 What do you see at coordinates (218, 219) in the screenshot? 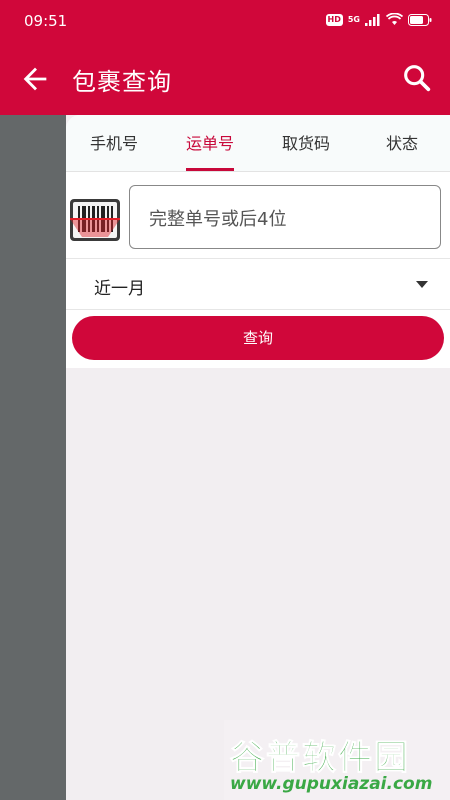
I see `tracking-number-placeholder: 完整单号或后4位` at bounding box center [218, 219].